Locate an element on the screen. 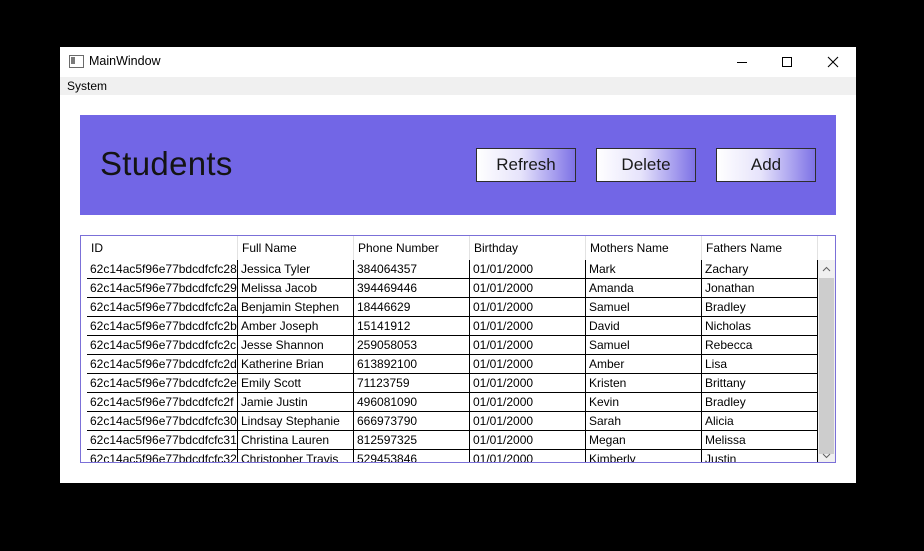  cell-full-name: Katherine Brian is located at coordinates (296, 364).